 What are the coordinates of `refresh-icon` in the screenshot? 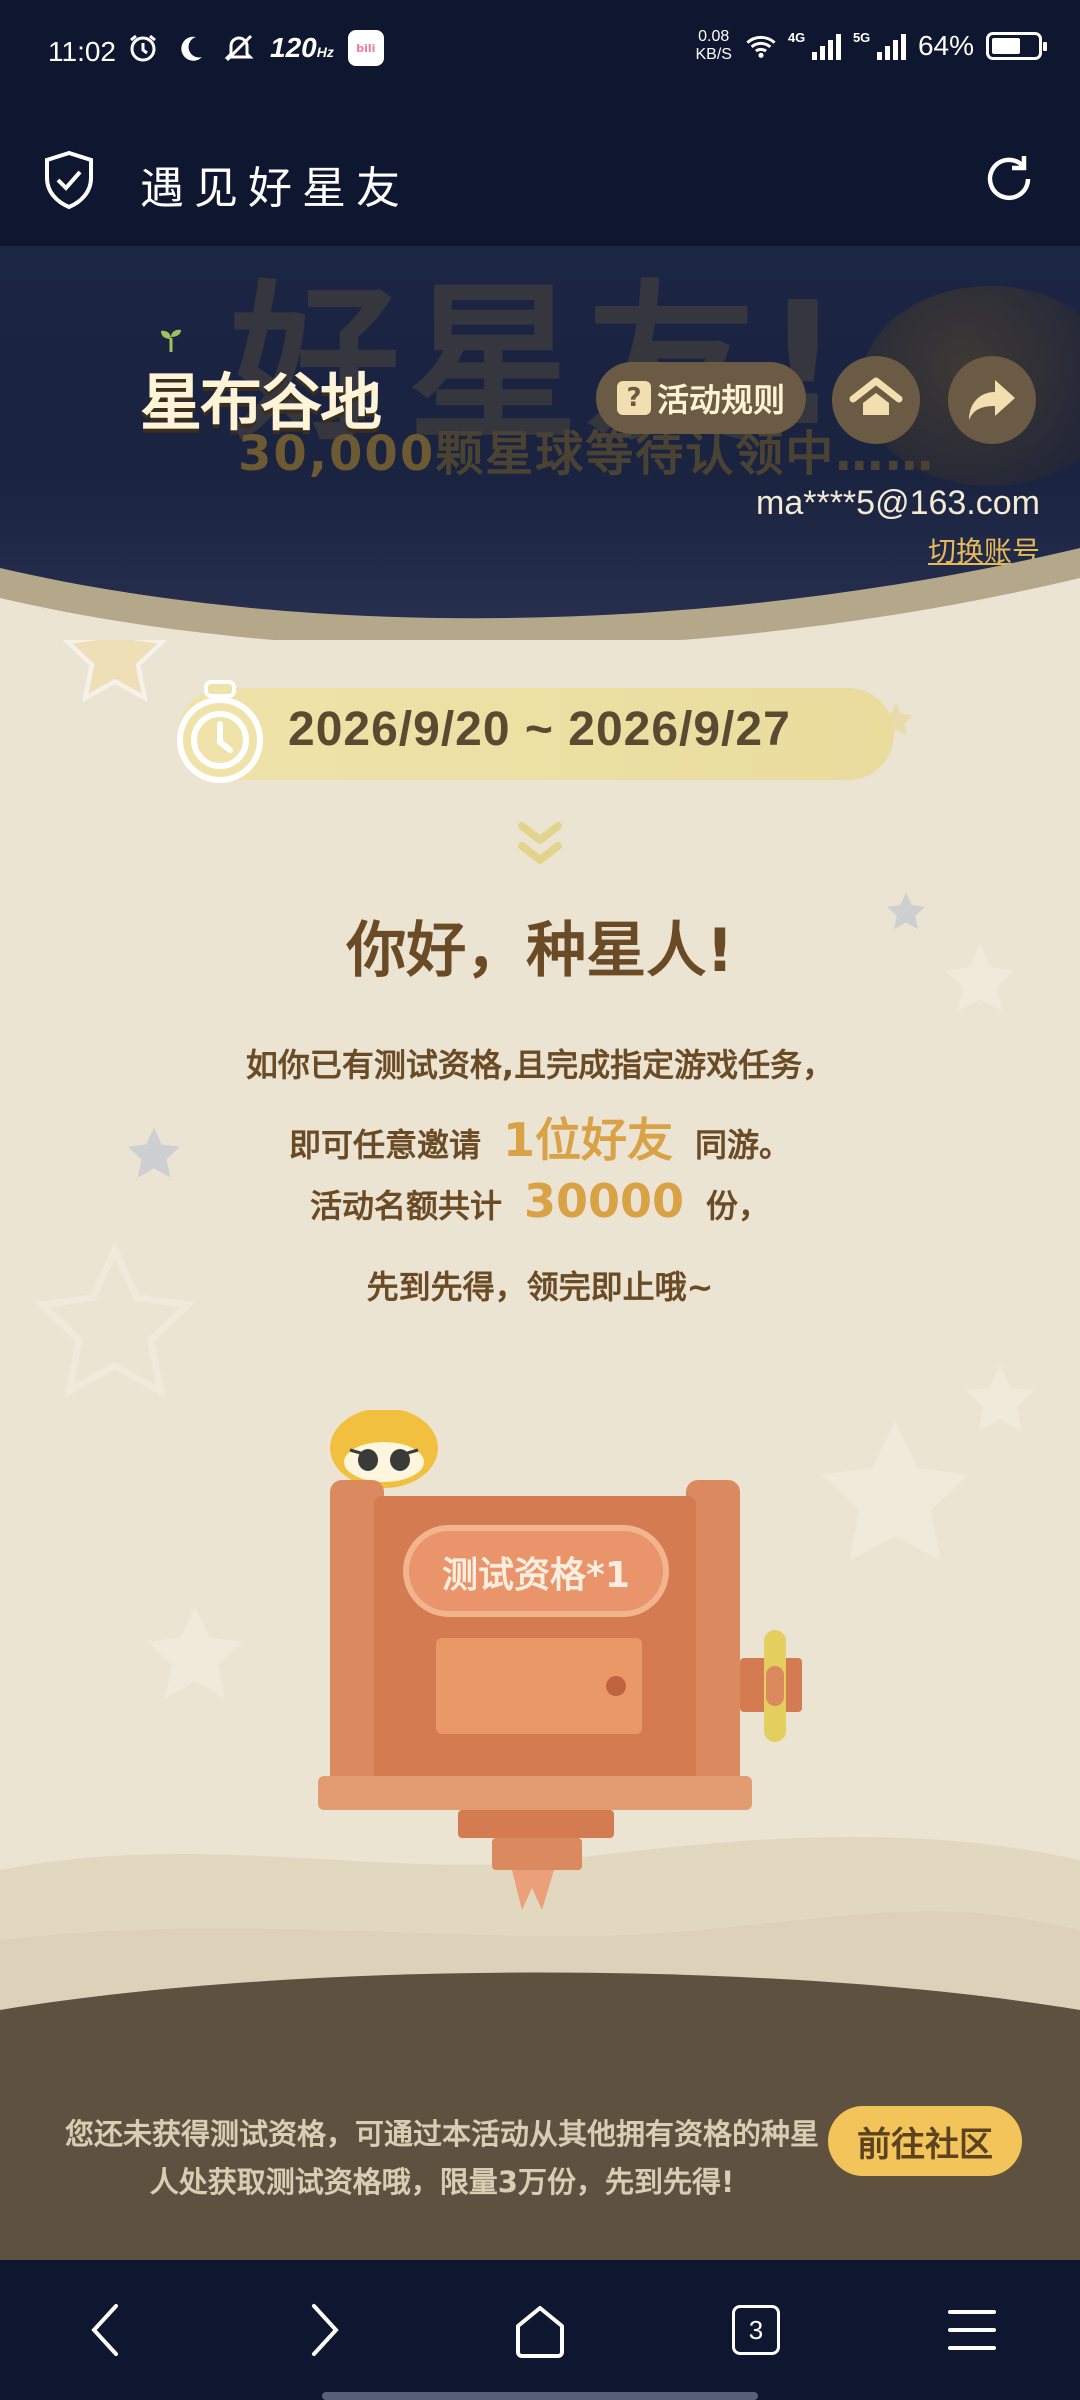 It's located at (1009, 179).